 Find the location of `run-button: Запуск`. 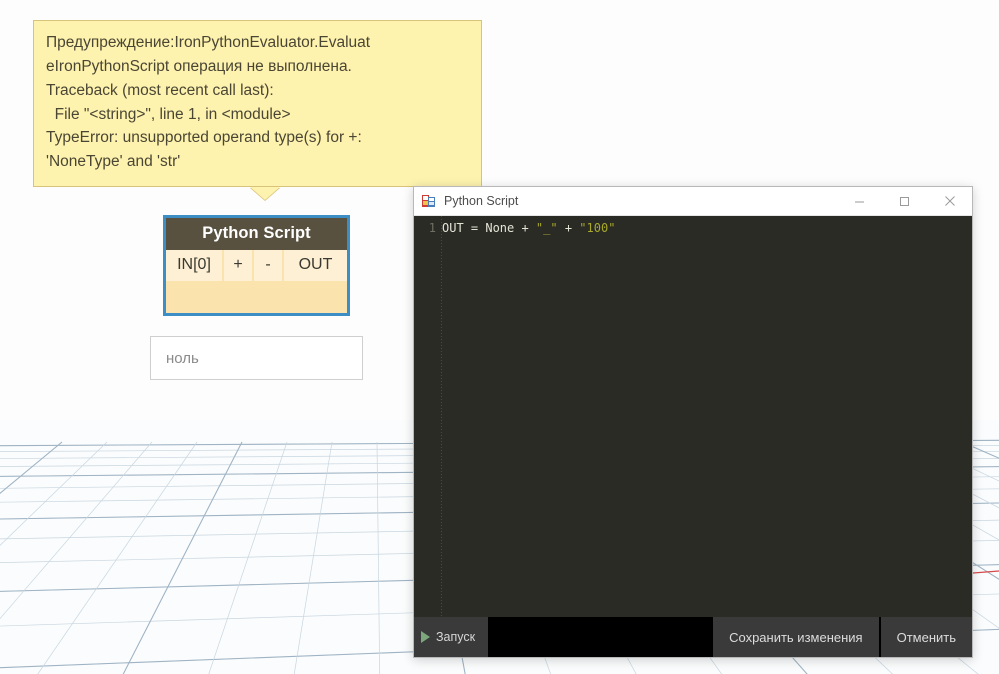

run-button: Запуск is located at coordinates (451, 637).